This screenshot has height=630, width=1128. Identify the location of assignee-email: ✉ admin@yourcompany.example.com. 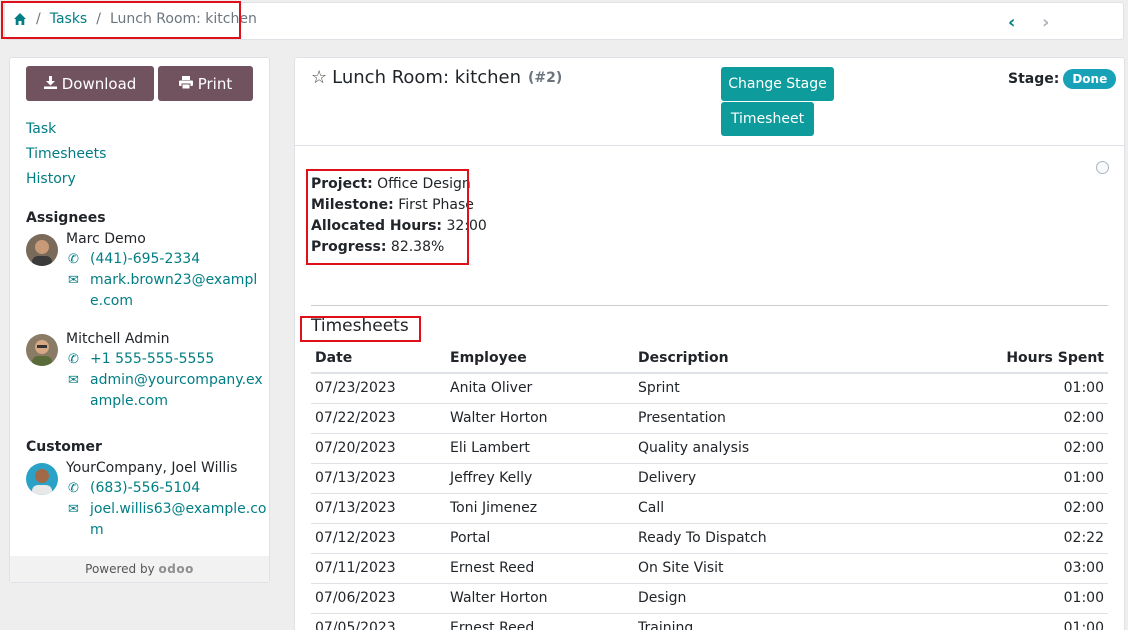
(168, 391).